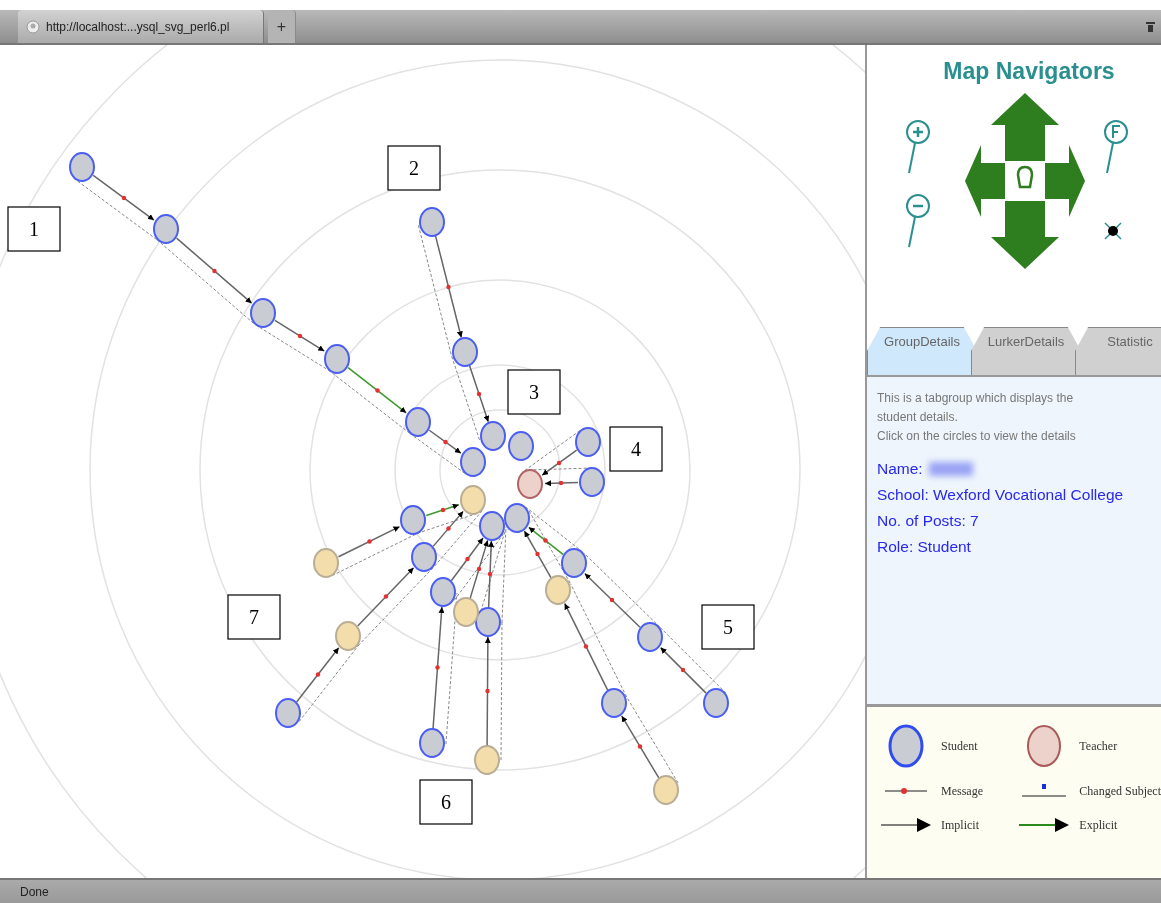 This screenshot has width=1161, height=903. Describe the element at coordinates (34, 229) in the screenshot. I see `number-label: 1` at that location.